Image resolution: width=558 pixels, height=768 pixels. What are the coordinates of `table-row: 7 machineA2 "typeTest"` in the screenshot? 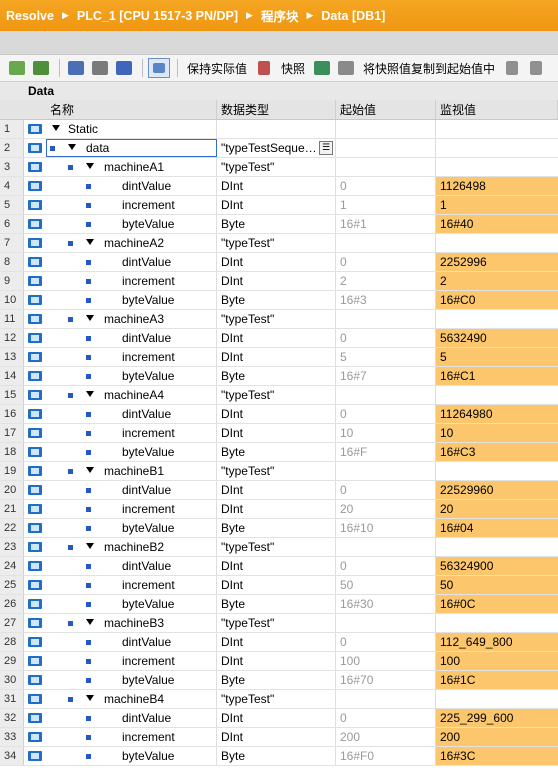 It's located at (279, 243).